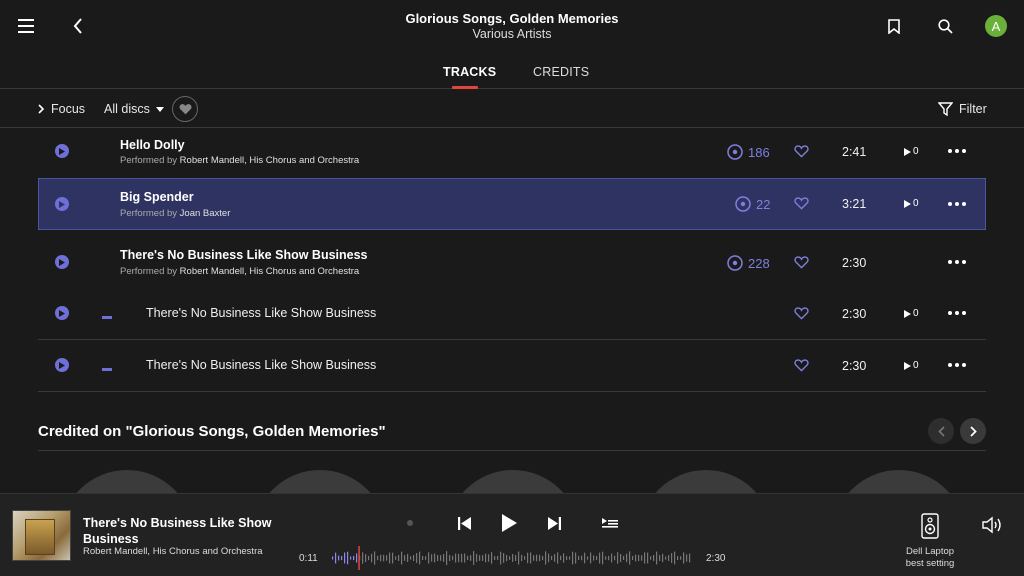 Image resolution: width=1024 pixels, height=576 pixels. What do you see at coordinates (68, 109) in the screenshot?
I see `focus-label: Focus` at bounding box center [68, 109].